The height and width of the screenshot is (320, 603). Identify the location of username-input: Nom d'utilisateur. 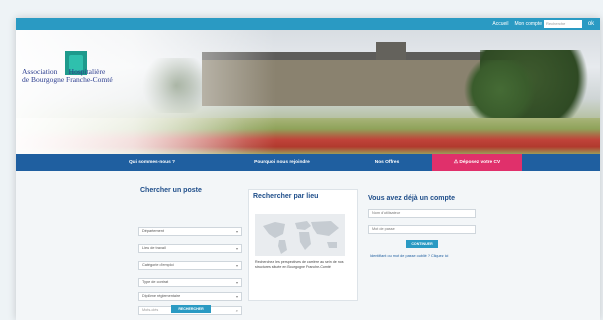
(422, 213).